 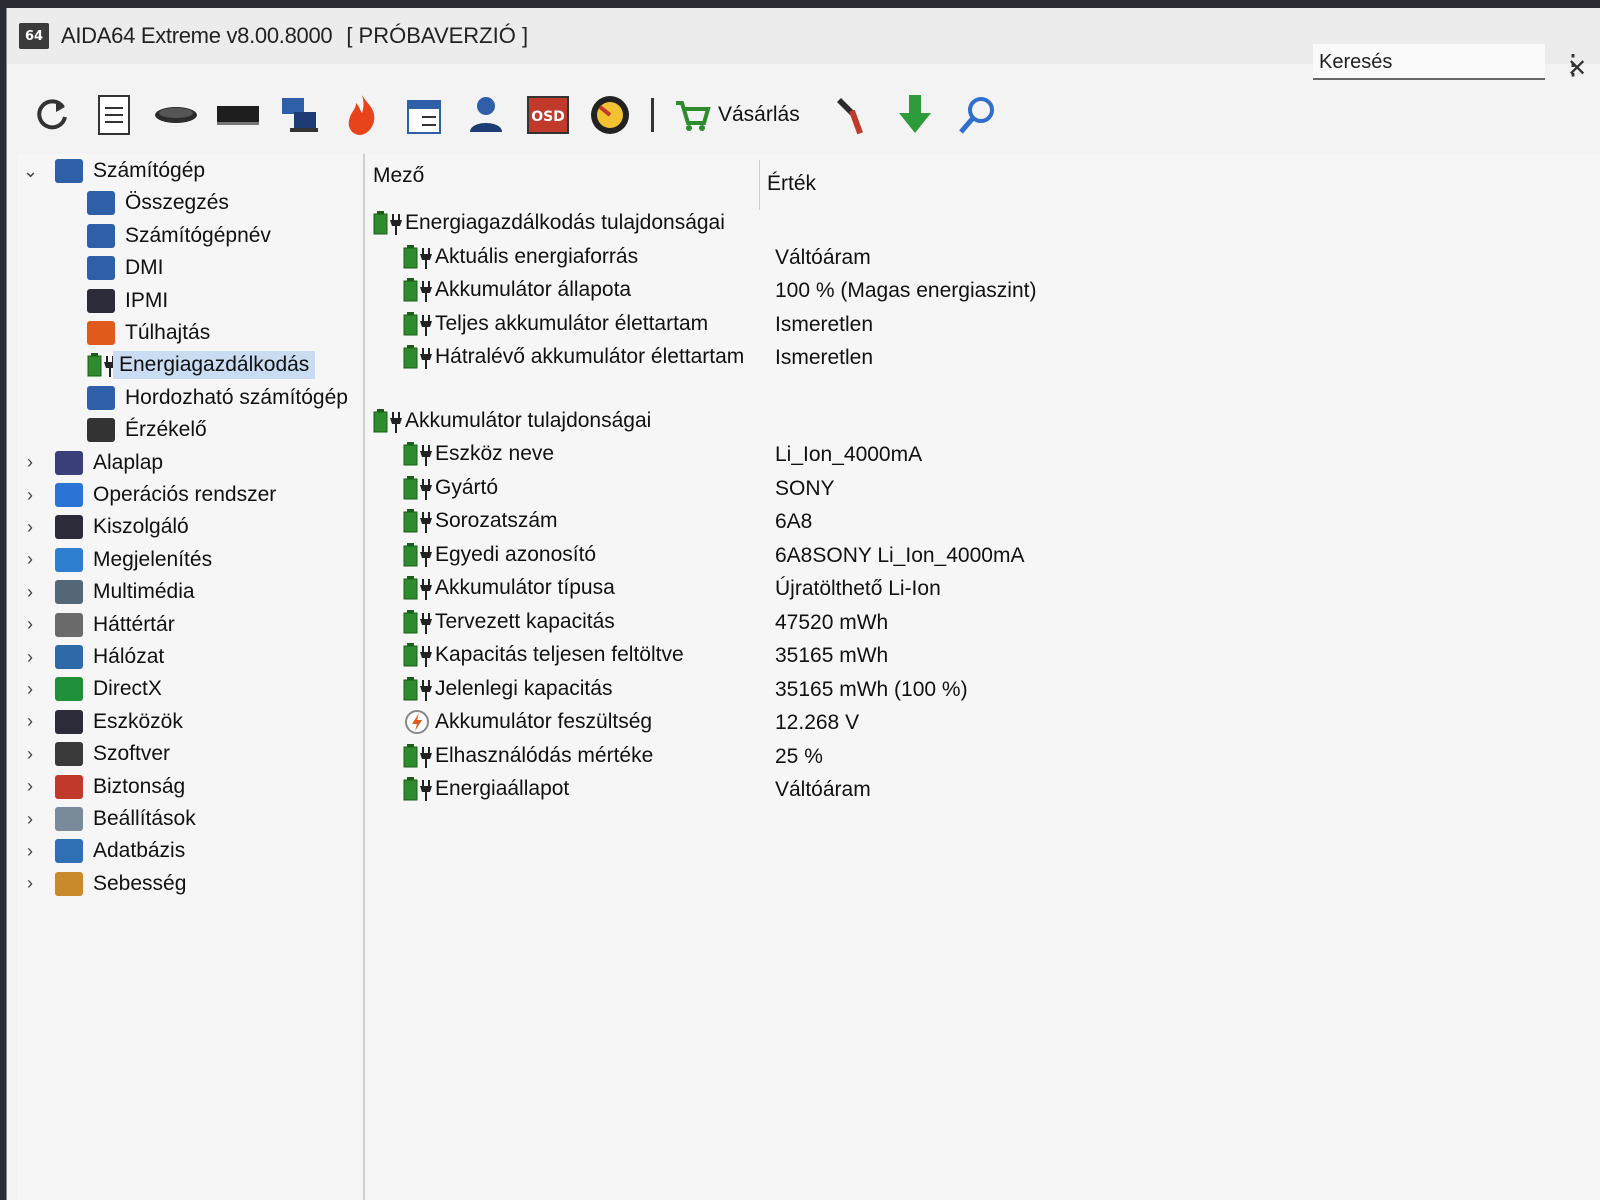 I want to click on chevron-down-icon: ⌄, so click(x=30, y=171).